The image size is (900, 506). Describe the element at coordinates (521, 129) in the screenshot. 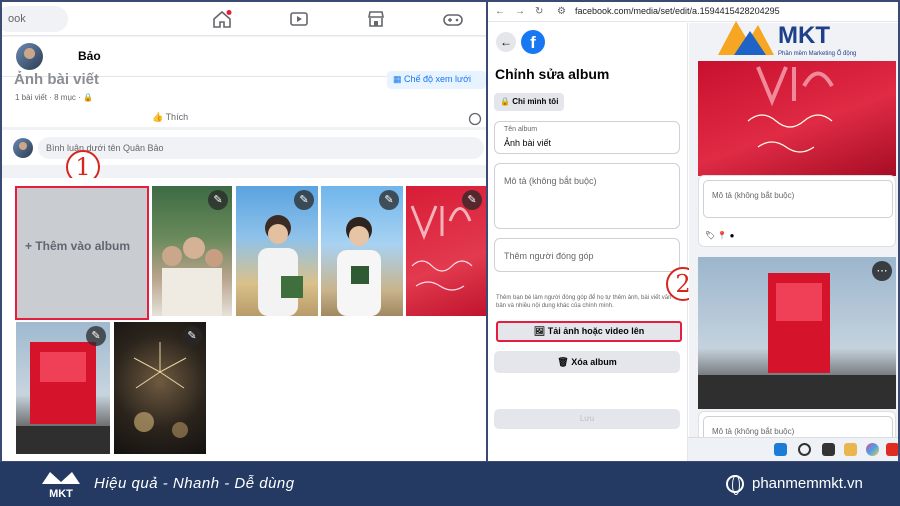

I see `album-name-label: Tên album` at that location.